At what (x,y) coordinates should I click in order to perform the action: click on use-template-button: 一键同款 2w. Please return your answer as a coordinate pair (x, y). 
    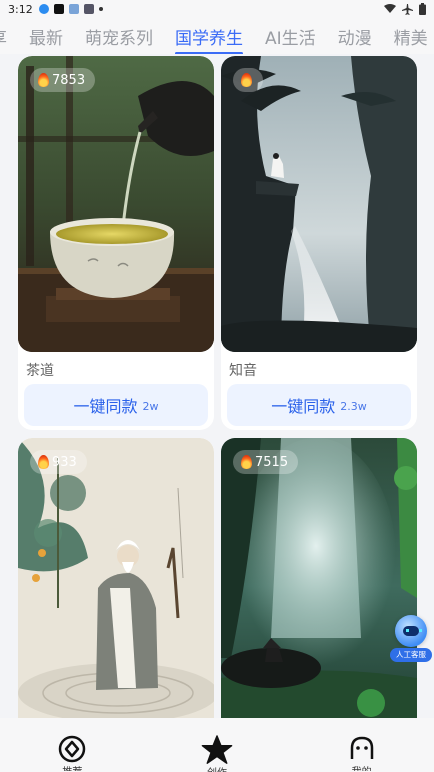
    Looking at the image, I should click on (116, 405).